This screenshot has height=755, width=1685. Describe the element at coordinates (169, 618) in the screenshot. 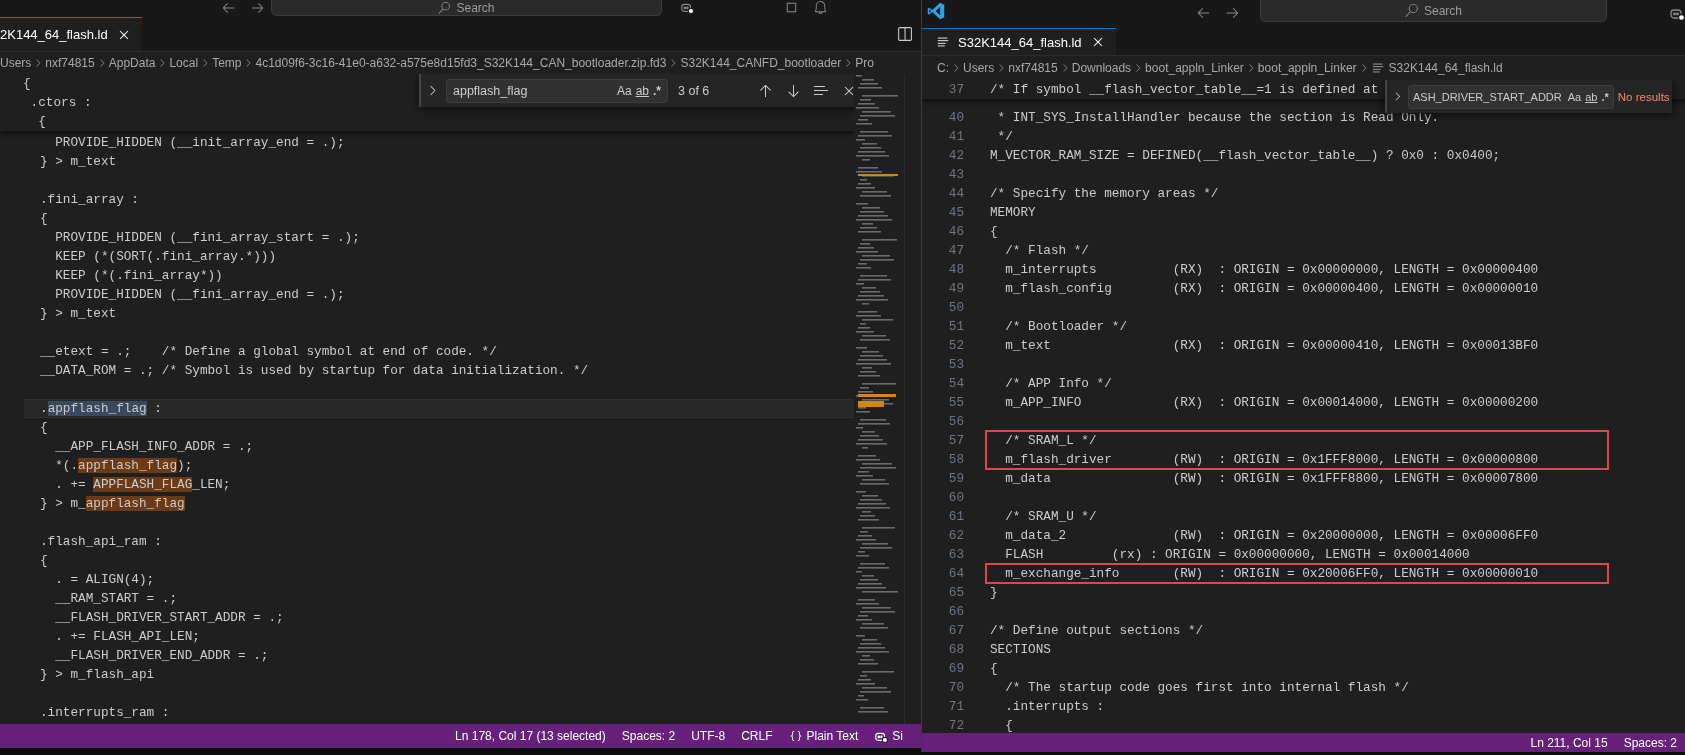

I see `code-line: __FLASH_DRIVER_START_ADDR = .;` at that location.